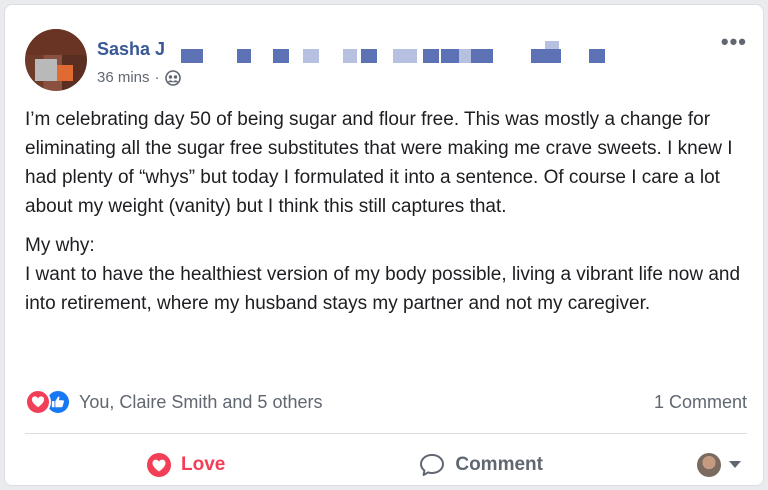  Describe the element at coordinates (56, 60) in the screenshot. I see `author-avatar` at that location.